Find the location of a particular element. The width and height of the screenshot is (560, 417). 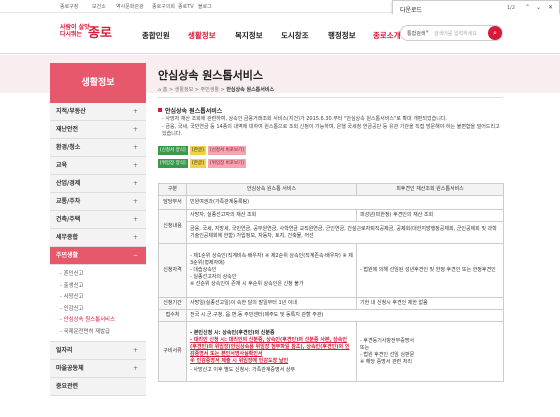

minus-icon: − is located at coordinates (135, 255).